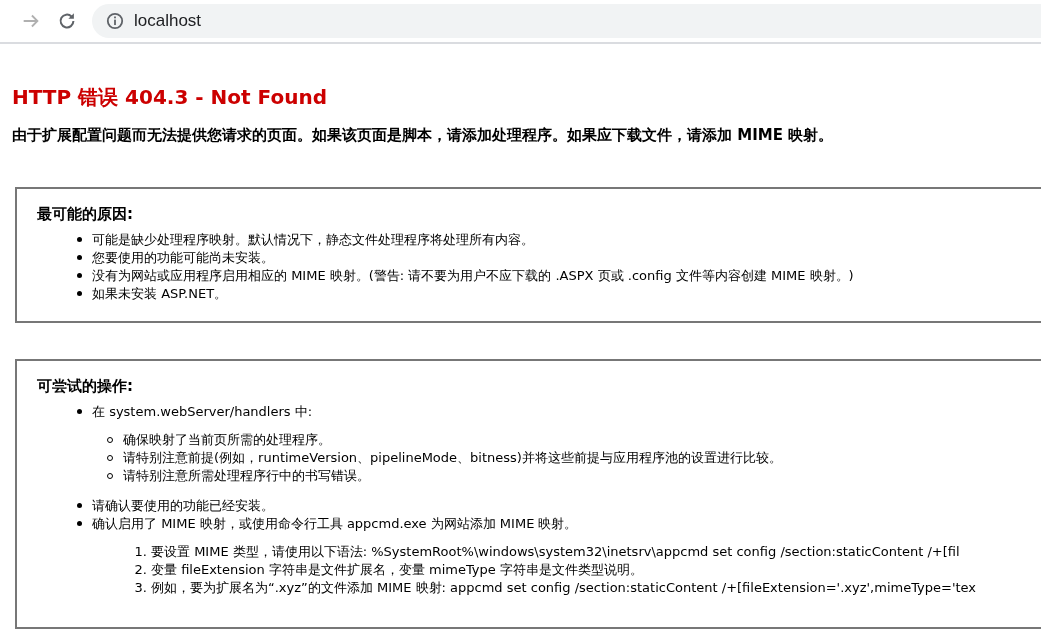 Image resolution: width=1041 pixels, height=635 pixels. Describe the element at coordinates (397, 569) in the screenshot. I see `list-item-text: 变量 fileExtension 字符串是文件扩展名，变量 mimeType 字符串是文件类型说明。` at that location.